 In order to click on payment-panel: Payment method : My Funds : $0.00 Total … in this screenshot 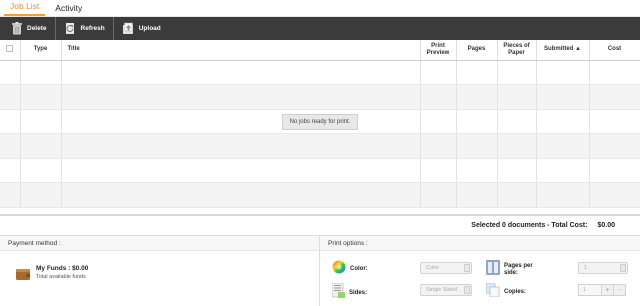, I will do `click(160, 271)`.